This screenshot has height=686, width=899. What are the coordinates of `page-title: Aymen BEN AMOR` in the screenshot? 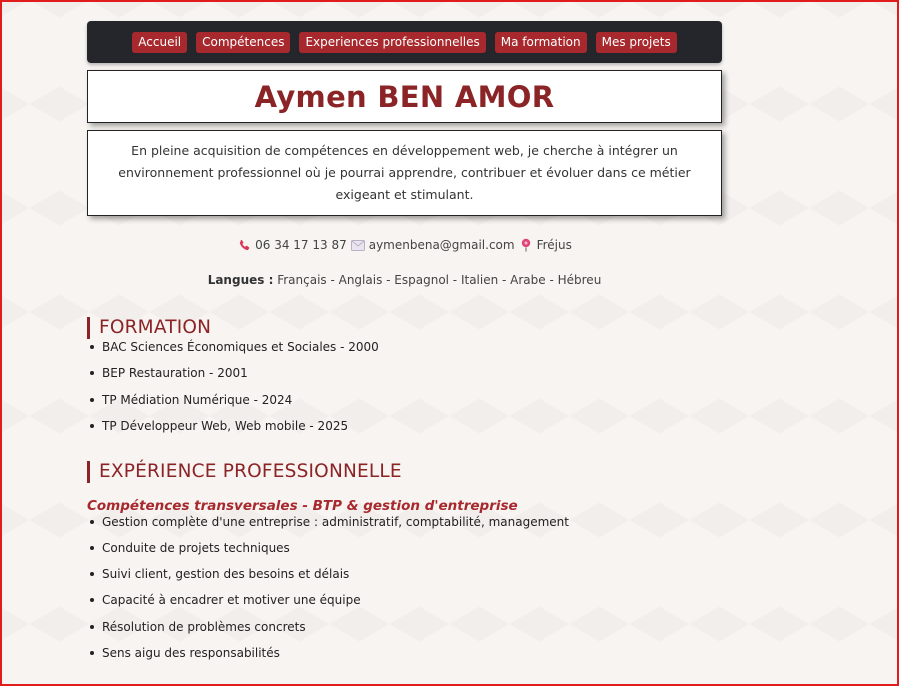 It's located at (404, 96).